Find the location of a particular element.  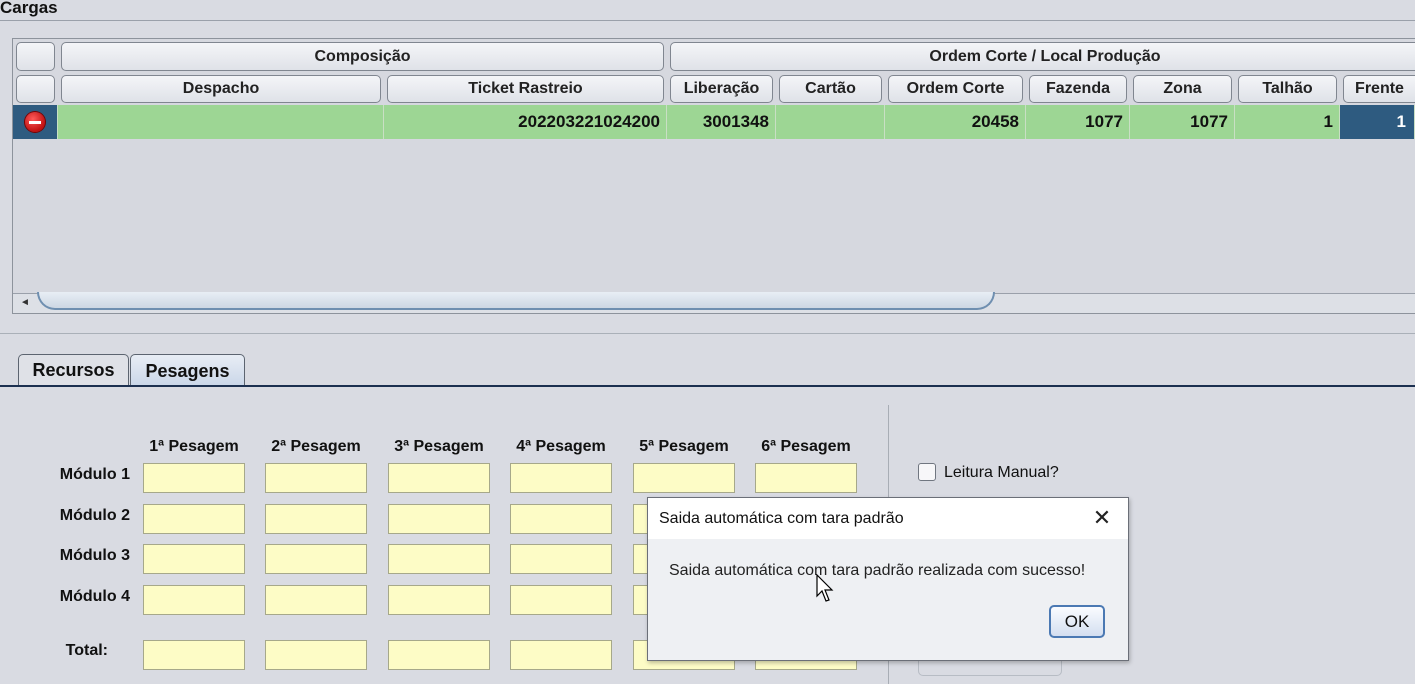

minus-circle-icon is located at coordinates (35, 122).